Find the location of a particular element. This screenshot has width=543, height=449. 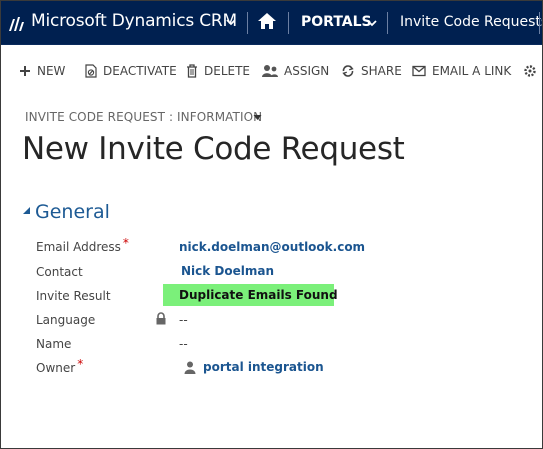

contact-label: Contact is located at coordinates (59, 272).